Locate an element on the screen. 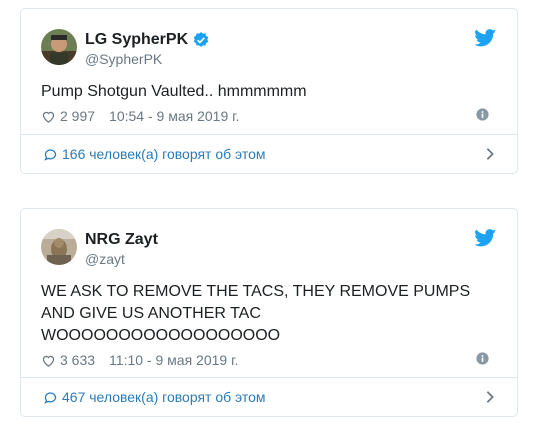 The width and height of the screenshot is (533, 429). like-count: 2 997 is located at coordinates (77, 116).